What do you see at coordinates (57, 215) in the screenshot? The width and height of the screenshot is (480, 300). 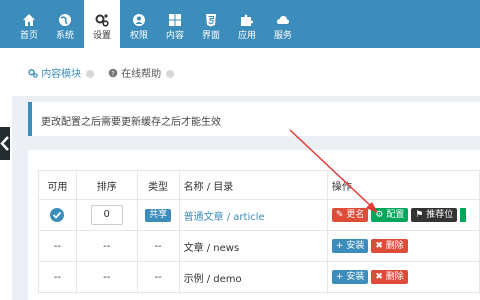 I see `enabled-check-icon` at bounding box center [57, 215].